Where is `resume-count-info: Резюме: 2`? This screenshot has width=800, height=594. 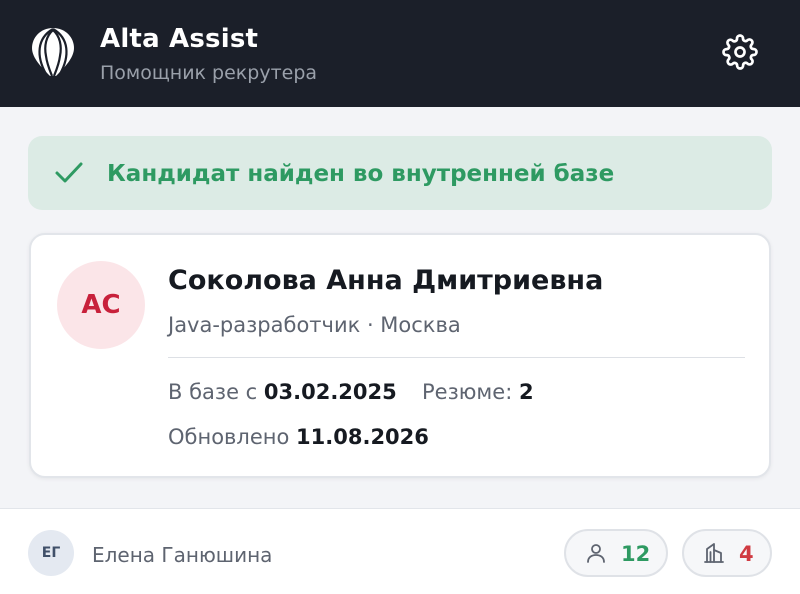 resume-count-info: Резюме: 2 is located at coordinates (478, 392).